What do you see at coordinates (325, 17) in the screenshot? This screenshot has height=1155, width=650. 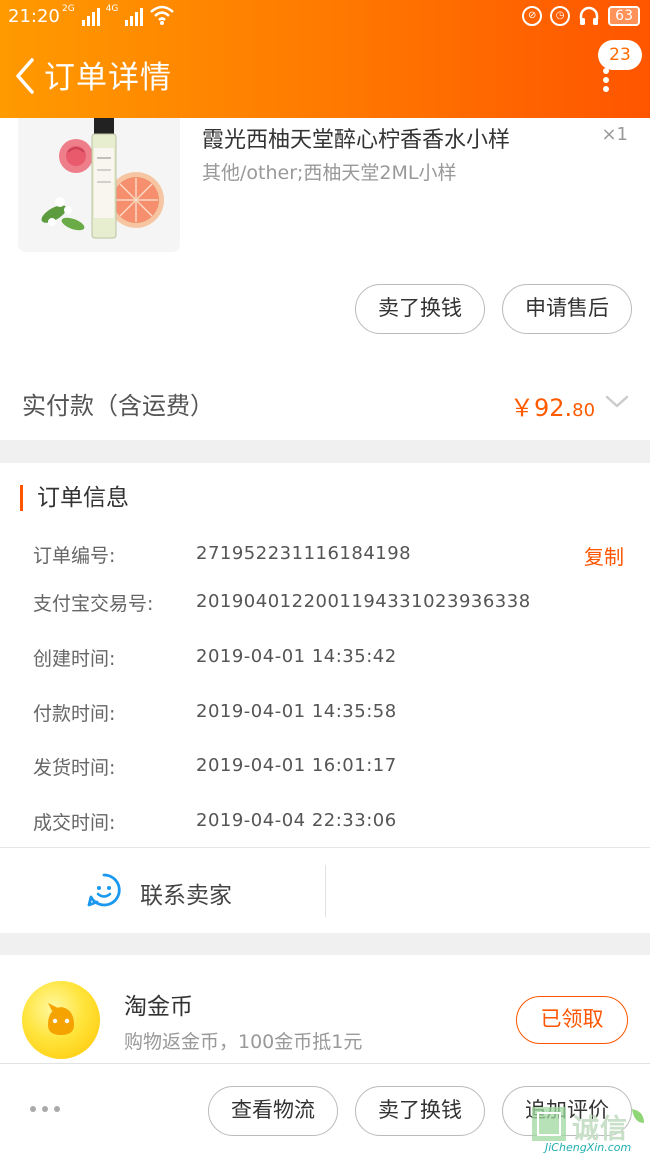 I see `status-bar: 21:20 2G 4G ⊘ ◷ 63` at bounding box center [325, 17].